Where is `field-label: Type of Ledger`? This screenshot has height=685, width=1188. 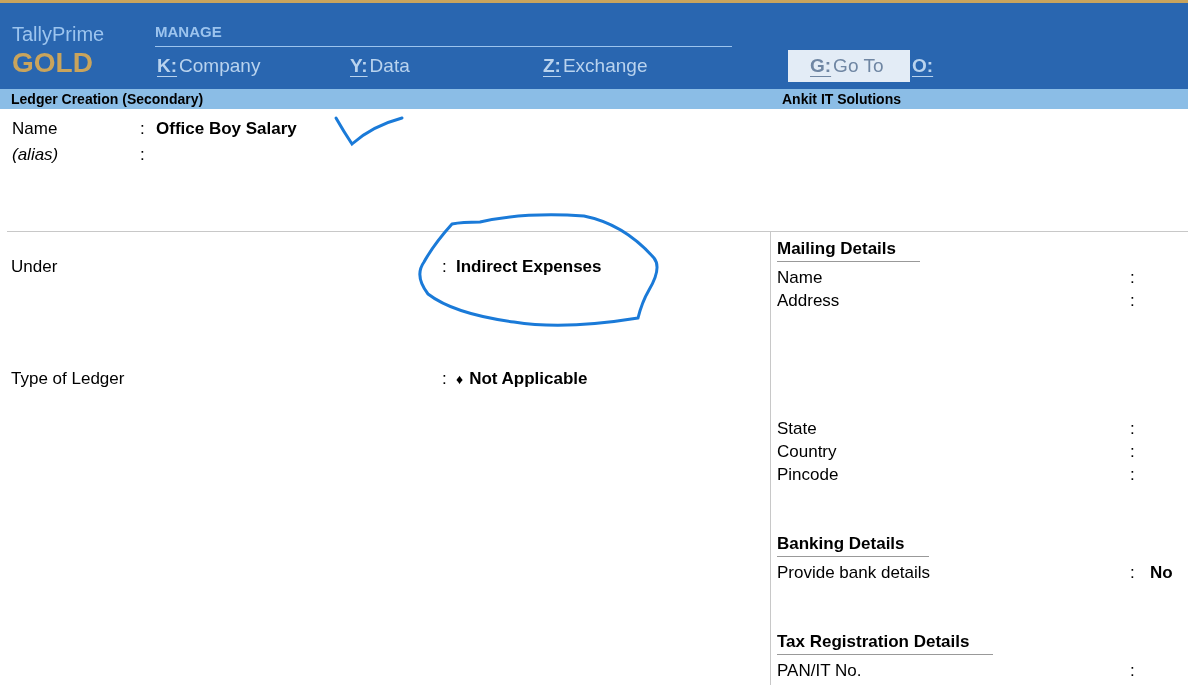 field-label: Type of Ledger is located at coordinates (68, 379).